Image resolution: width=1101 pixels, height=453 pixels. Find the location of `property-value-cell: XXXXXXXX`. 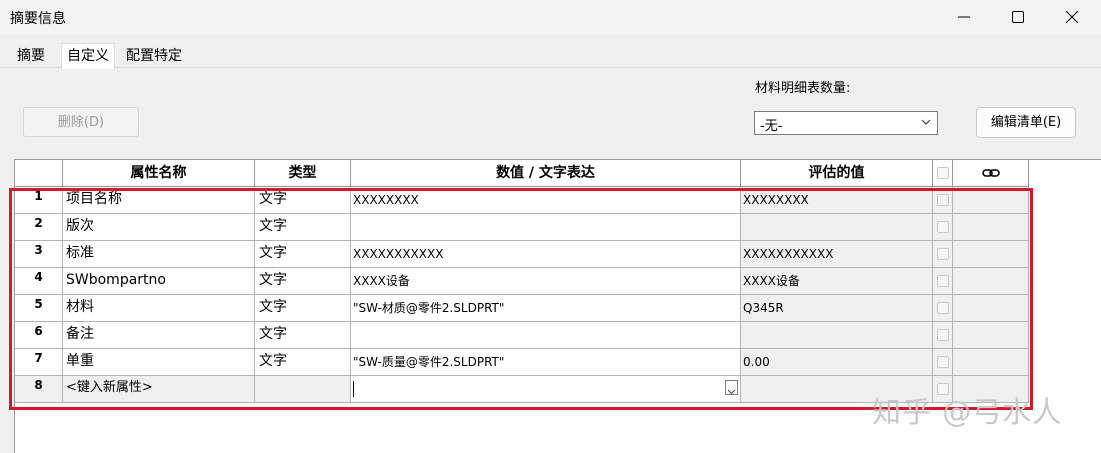

property-value-cell: XXXXXXXX is located at coordinates (546, 200).